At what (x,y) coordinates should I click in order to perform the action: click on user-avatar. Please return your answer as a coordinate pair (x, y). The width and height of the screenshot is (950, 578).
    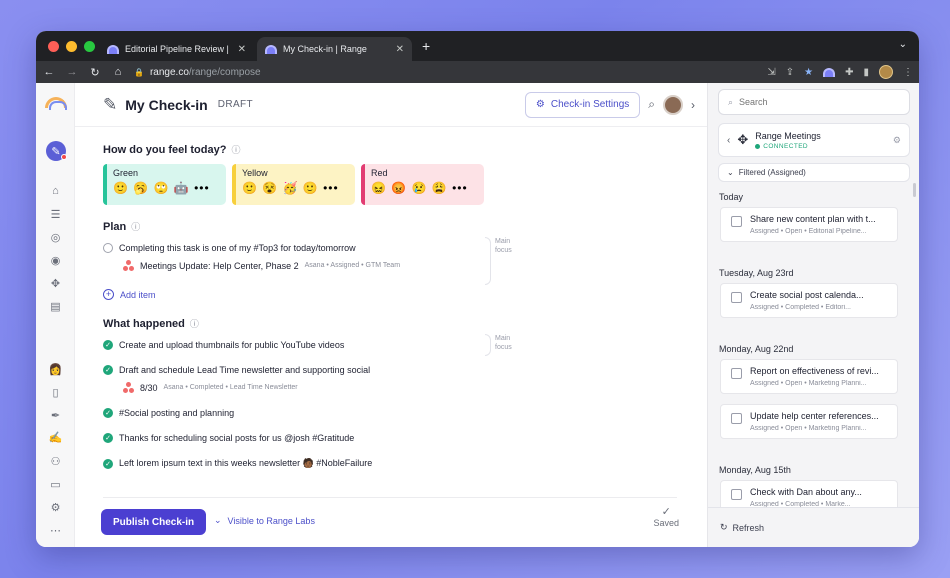
    Looking at the image, I should click on (673, 104).